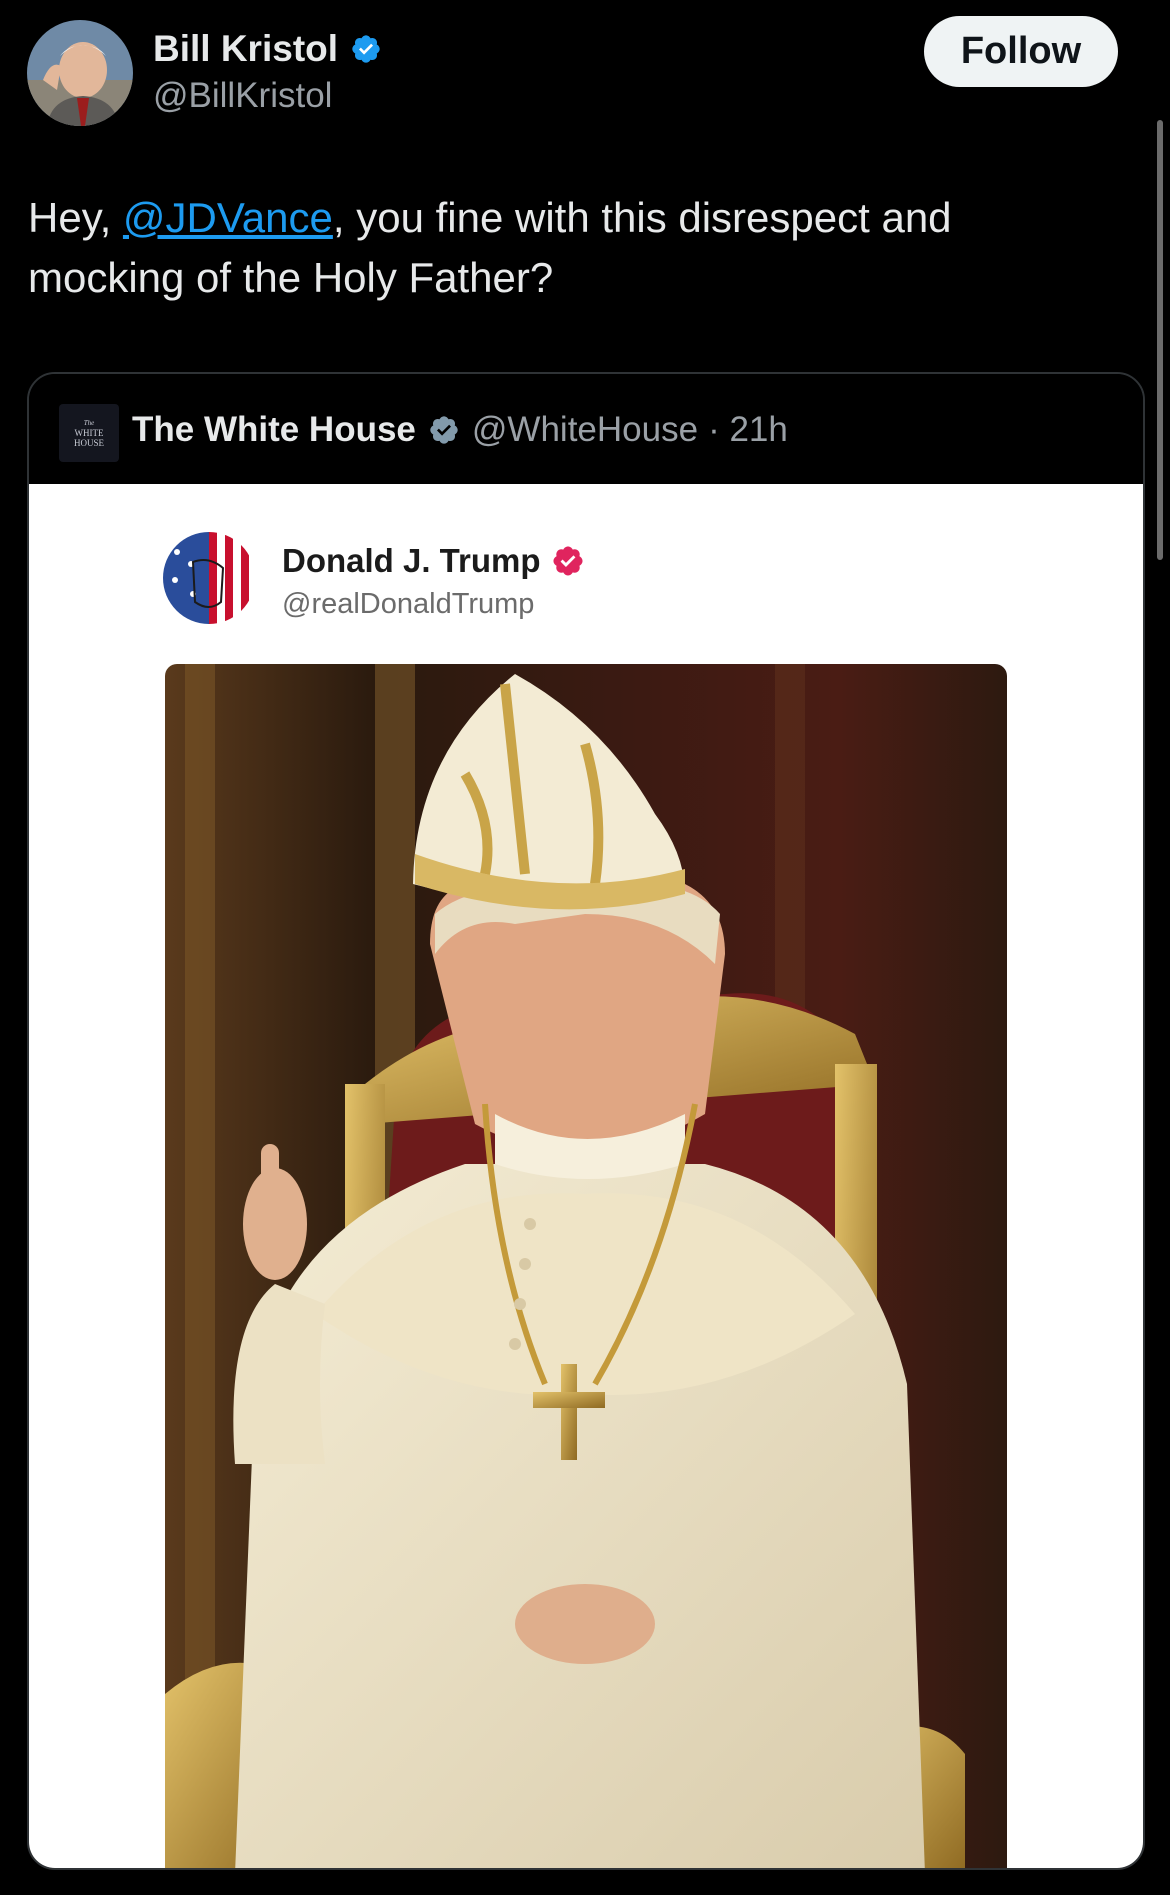 The image size is (1170, 1895). What do you see at coordinates (1160, 340) in the screenshot?
I see `scrollbar` at bounding box center [1160, 340].